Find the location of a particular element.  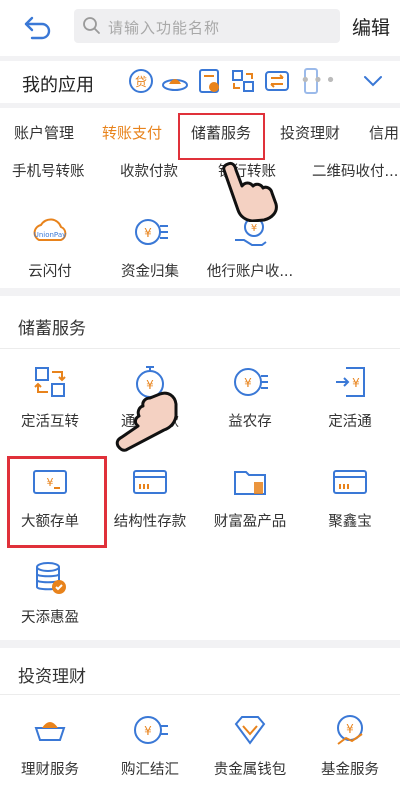

search-icon is located at coordinates (91, 25).